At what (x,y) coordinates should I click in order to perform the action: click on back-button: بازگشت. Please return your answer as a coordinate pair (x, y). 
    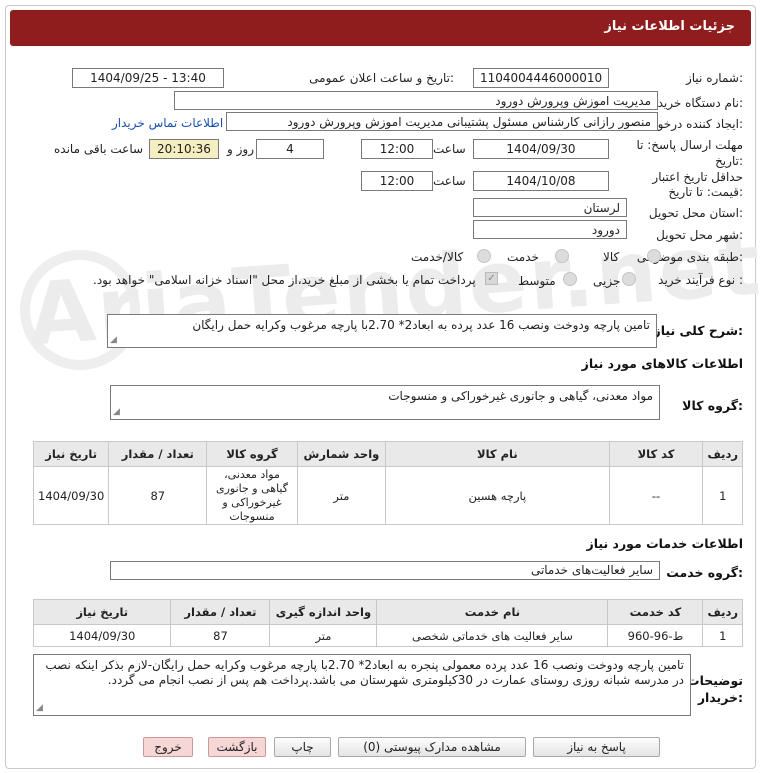
    Looking at the image, I should click on (237, 747).